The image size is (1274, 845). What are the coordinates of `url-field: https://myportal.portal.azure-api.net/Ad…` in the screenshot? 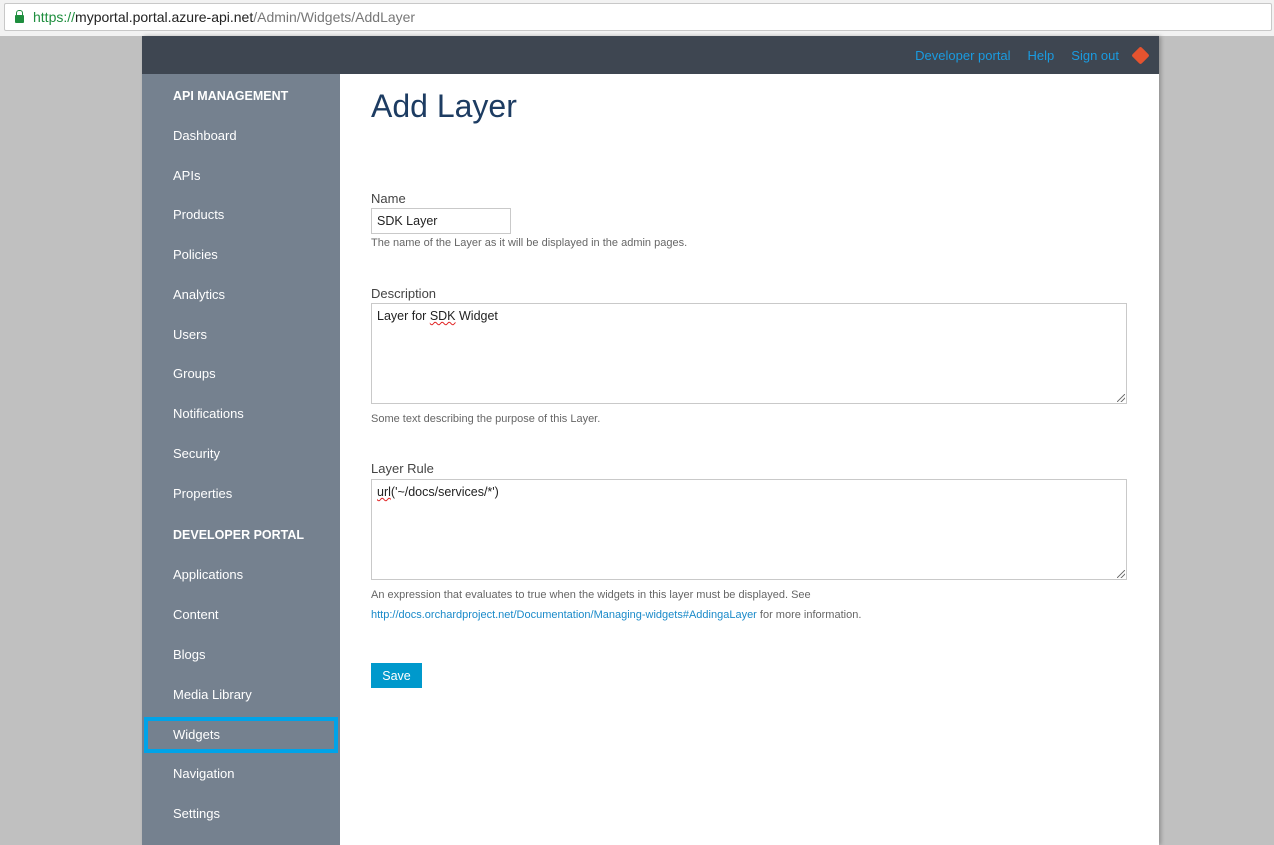 It's located at (638, 17).